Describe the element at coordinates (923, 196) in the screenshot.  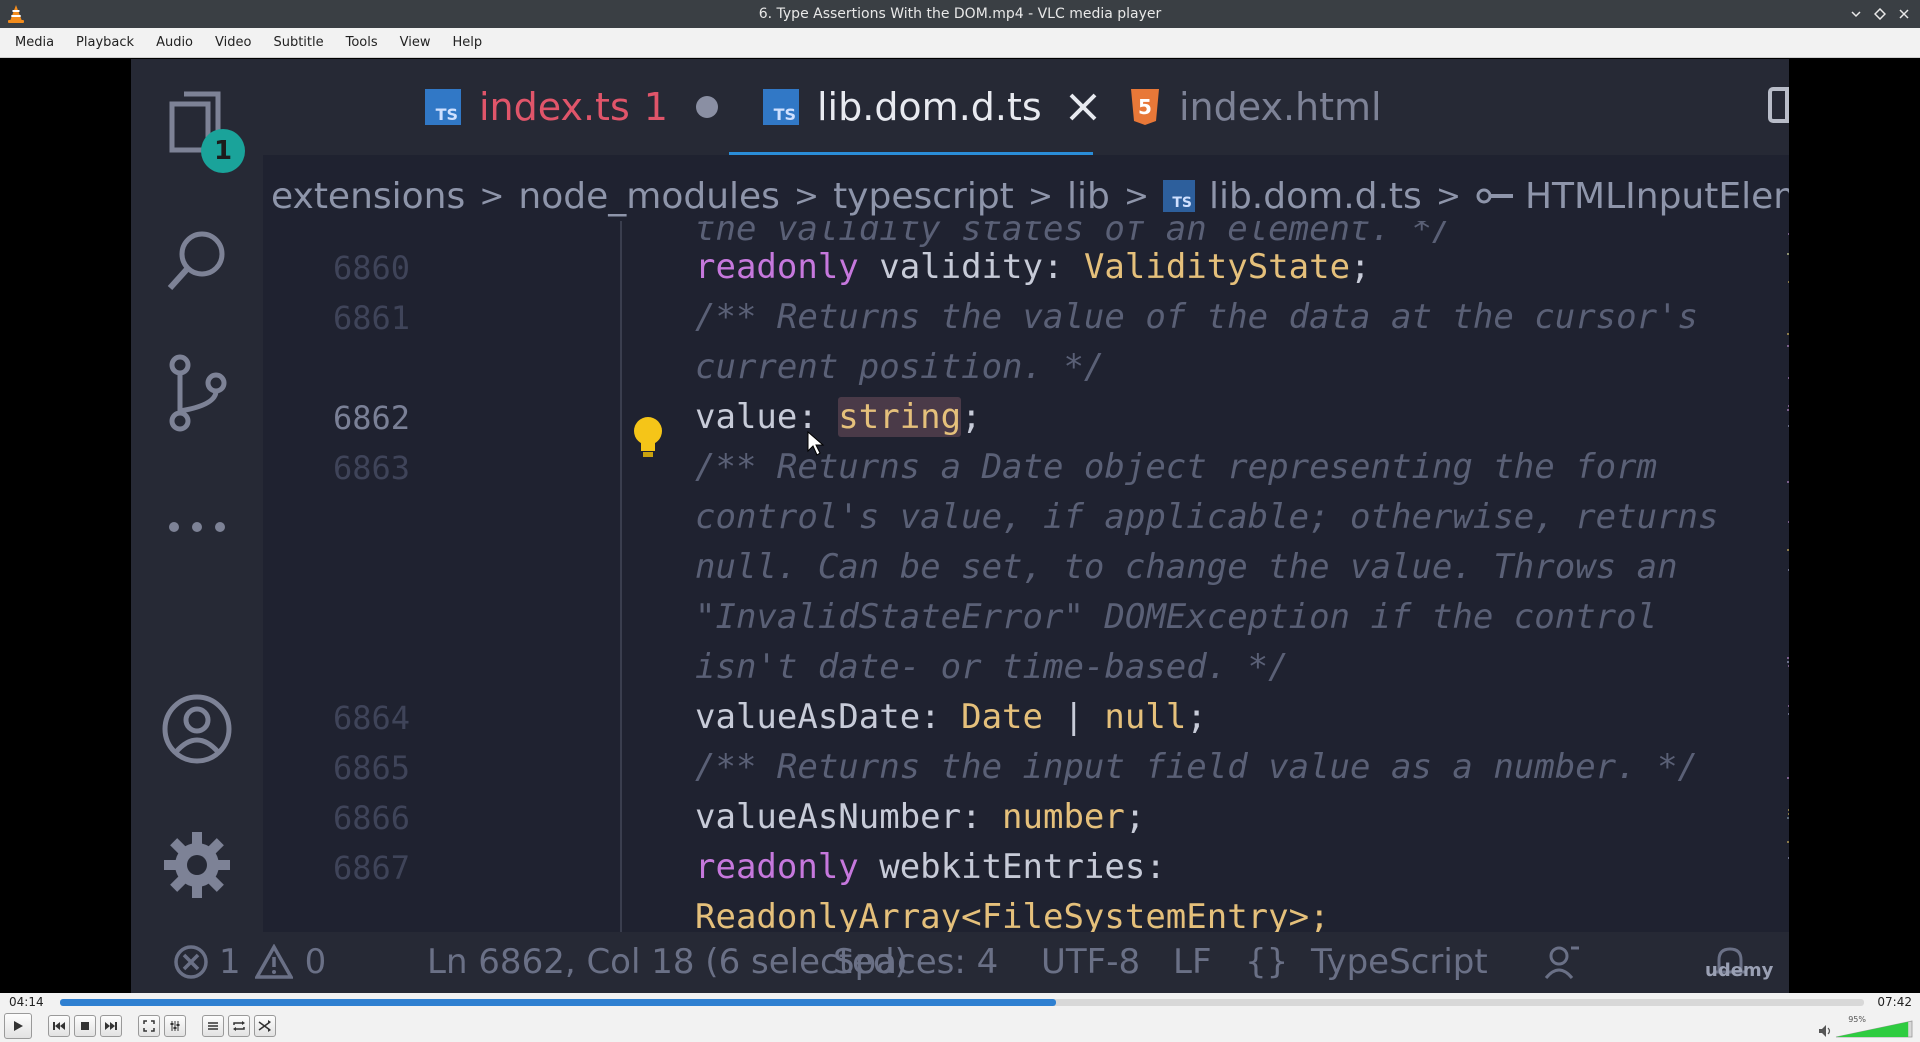
I see `breadcrumb-item: typescript` at that location.